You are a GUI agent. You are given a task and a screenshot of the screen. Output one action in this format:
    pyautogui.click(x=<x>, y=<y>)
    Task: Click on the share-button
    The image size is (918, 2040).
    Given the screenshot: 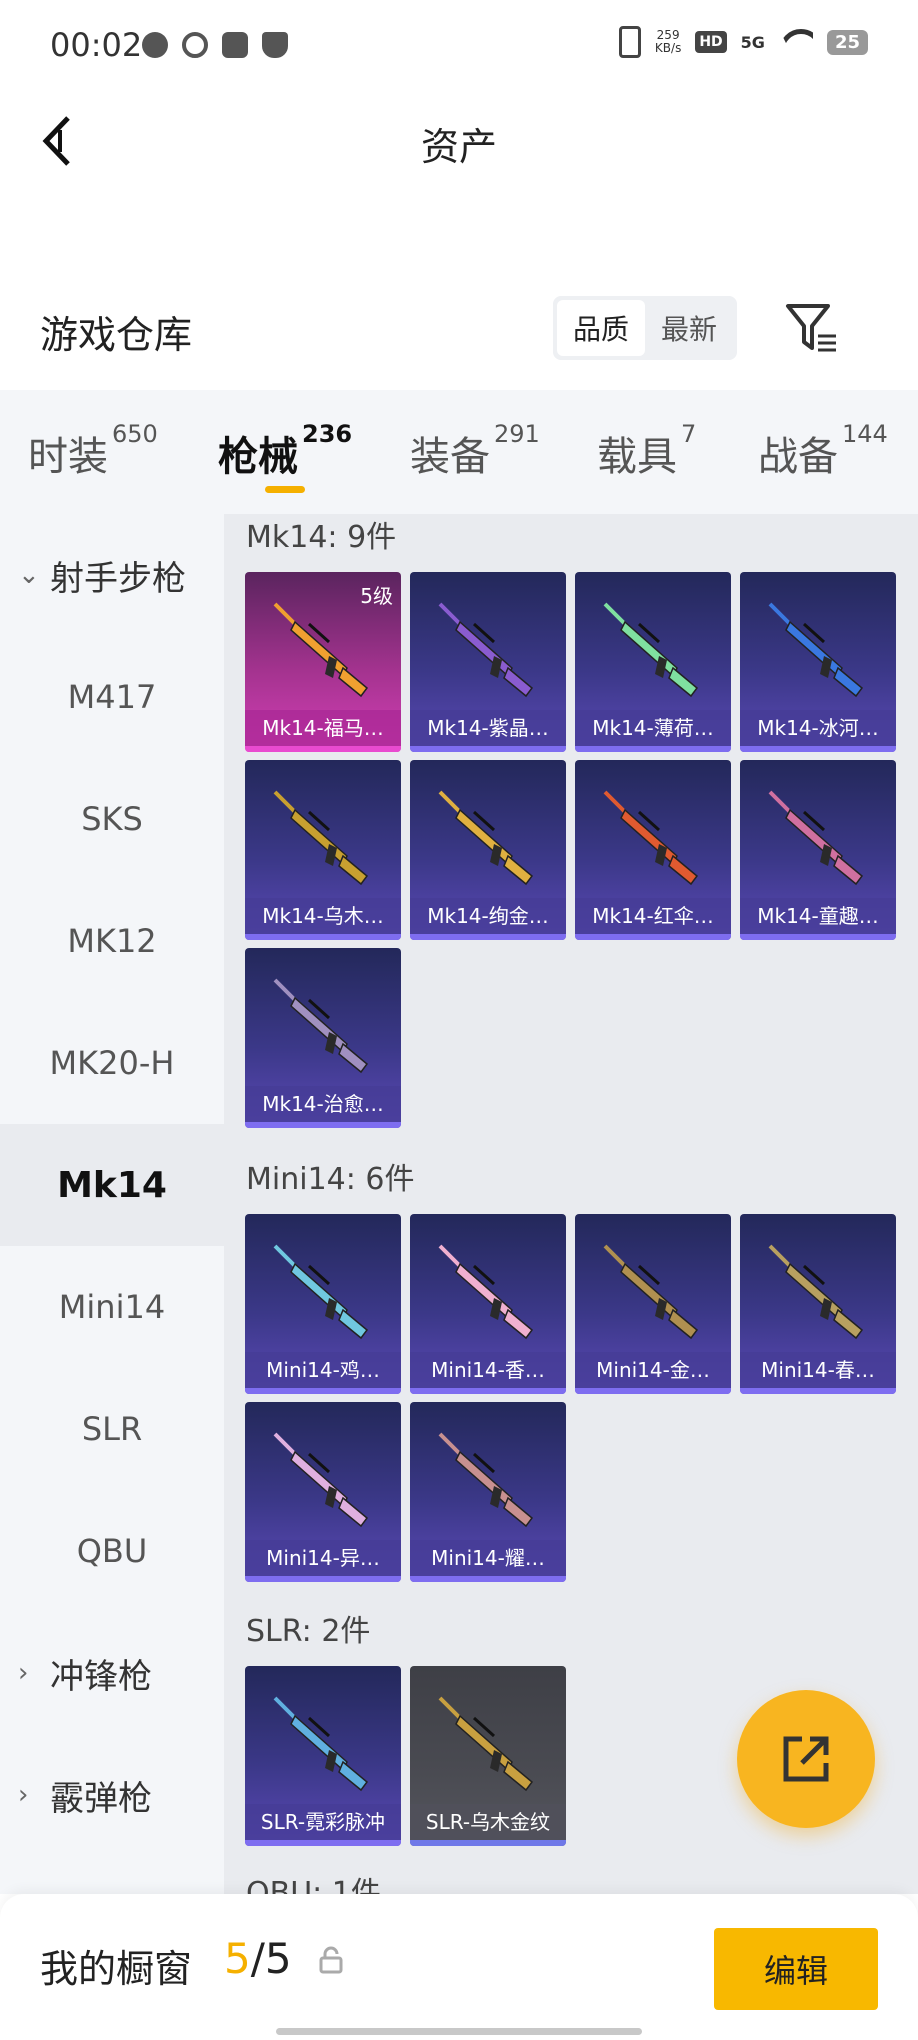 What is the action you would take?
    pyautogui.click(x=806, y=1759)
    